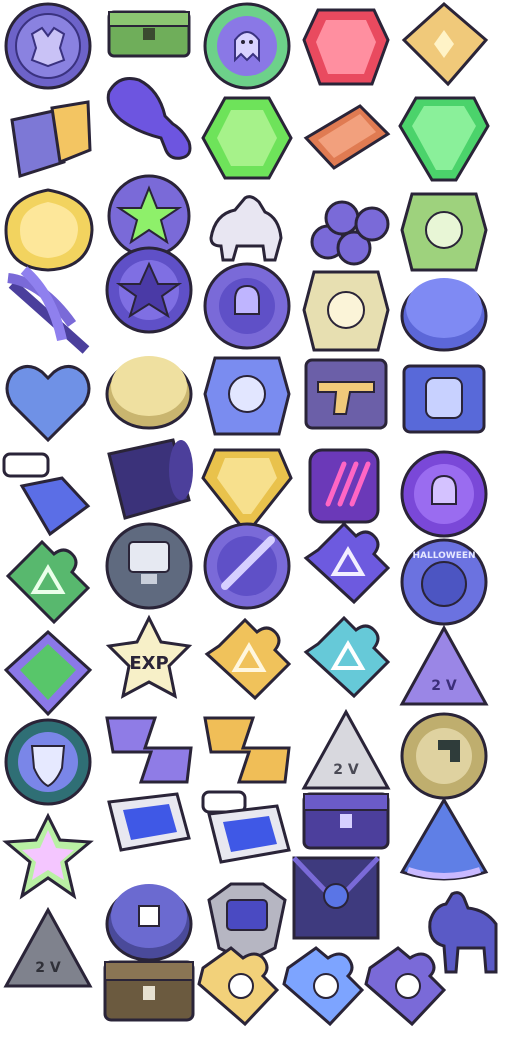  What do you see at coordinates (444, 402) in the screenshot?
I see `fist-card-icon` at bounding box center [444, 402].